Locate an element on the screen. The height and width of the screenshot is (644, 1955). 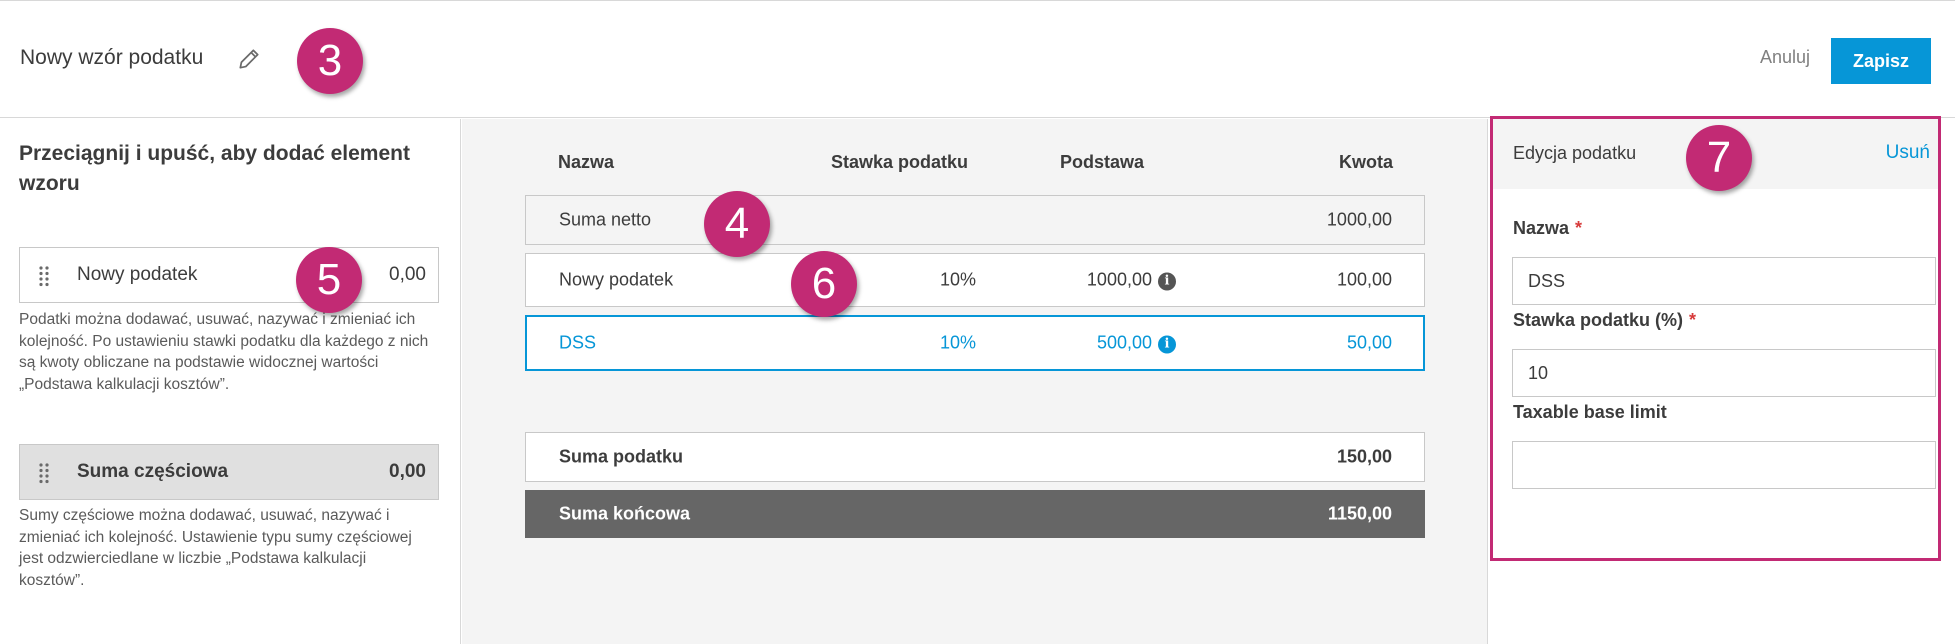
new-tax-value: 0,00 is located at coordinates (407, 274).